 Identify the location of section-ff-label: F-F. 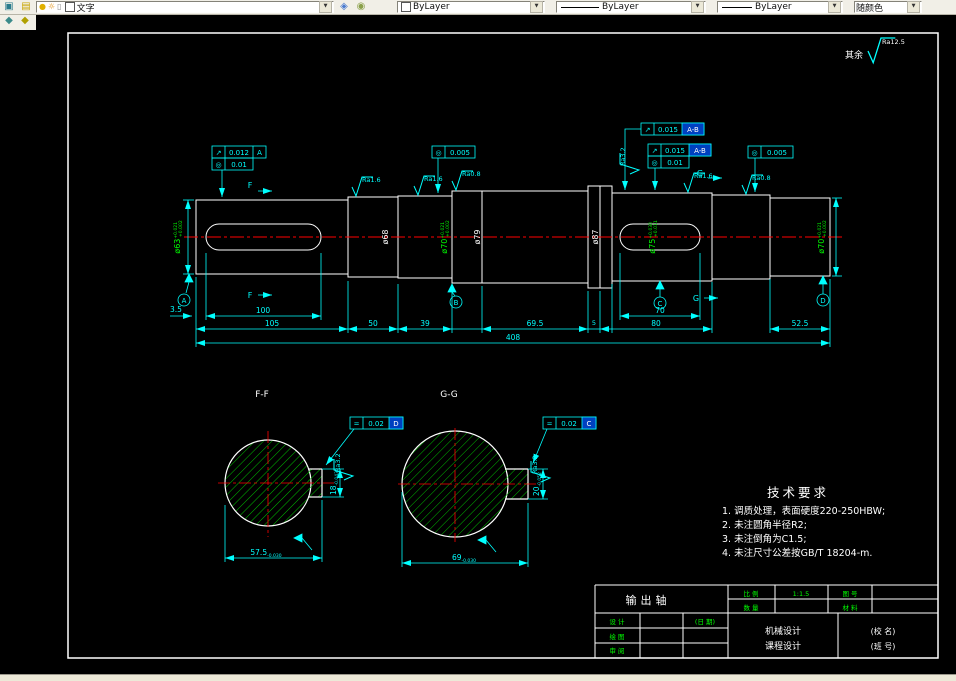
(262, 395).